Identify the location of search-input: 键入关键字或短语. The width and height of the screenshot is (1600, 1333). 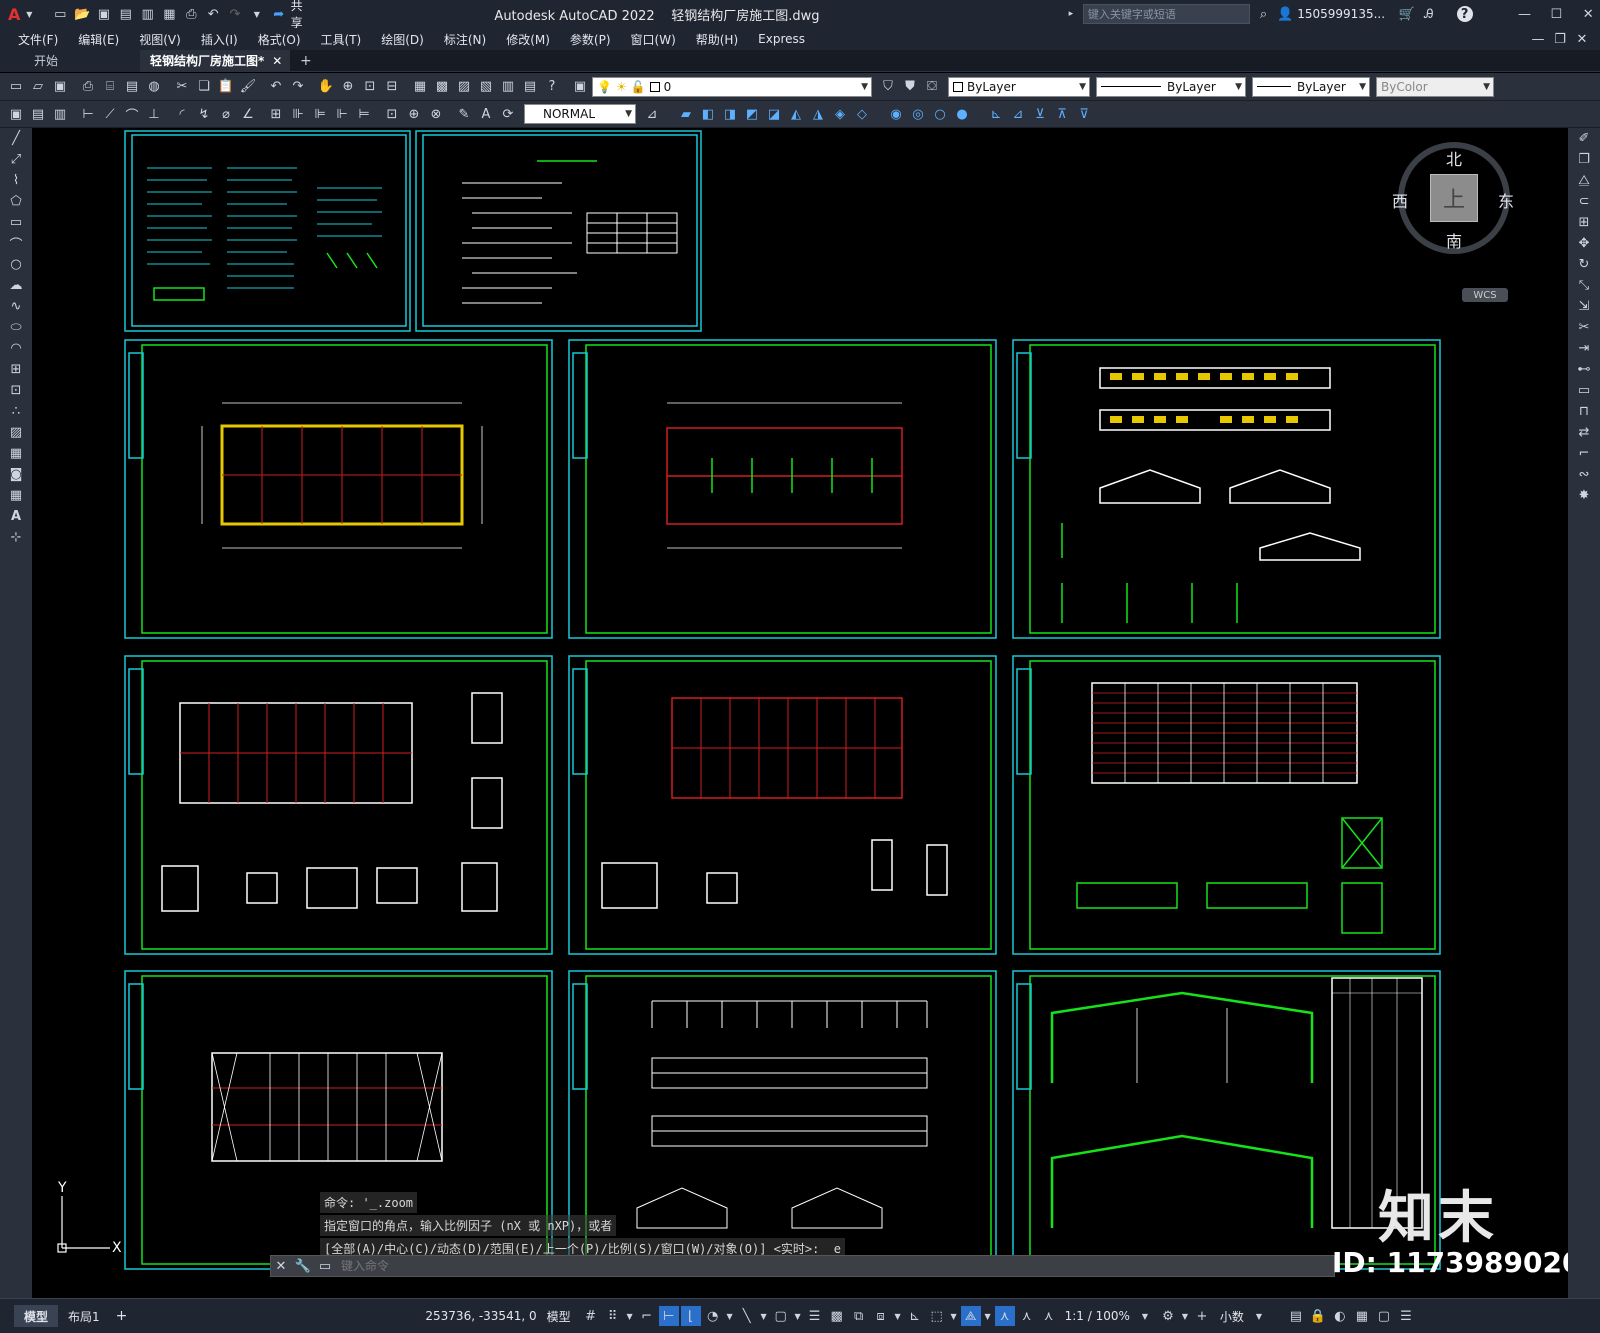
(1166, 14).